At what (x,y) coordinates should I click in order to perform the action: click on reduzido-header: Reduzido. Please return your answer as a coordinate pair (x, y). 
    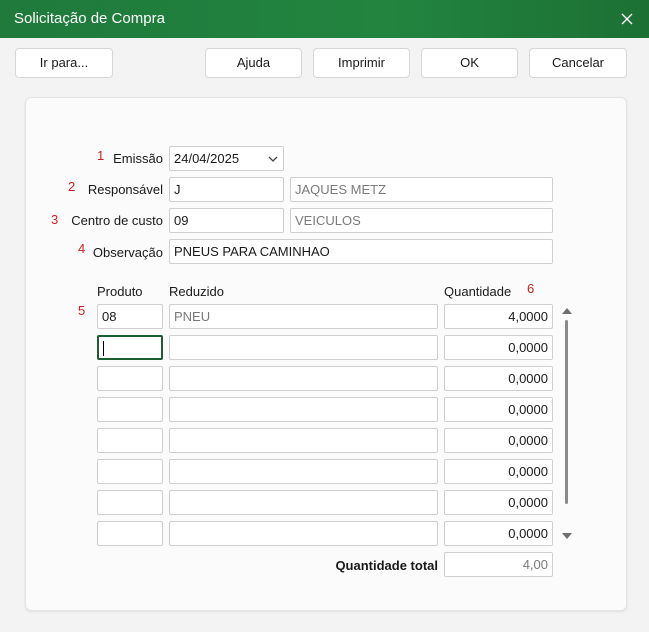
    Looking at the image, I should click on (196, 291).